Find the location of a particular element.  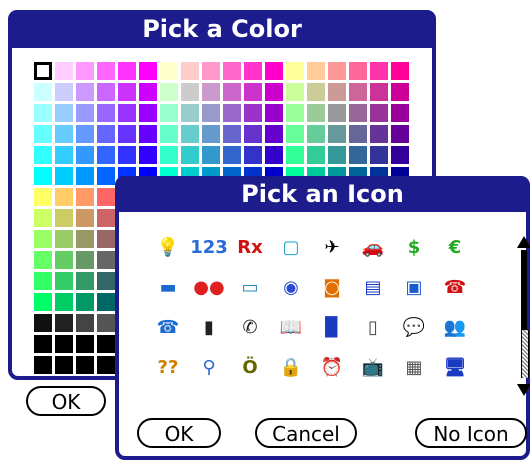

question-icon: ?? is located at coordinates (168, 367).